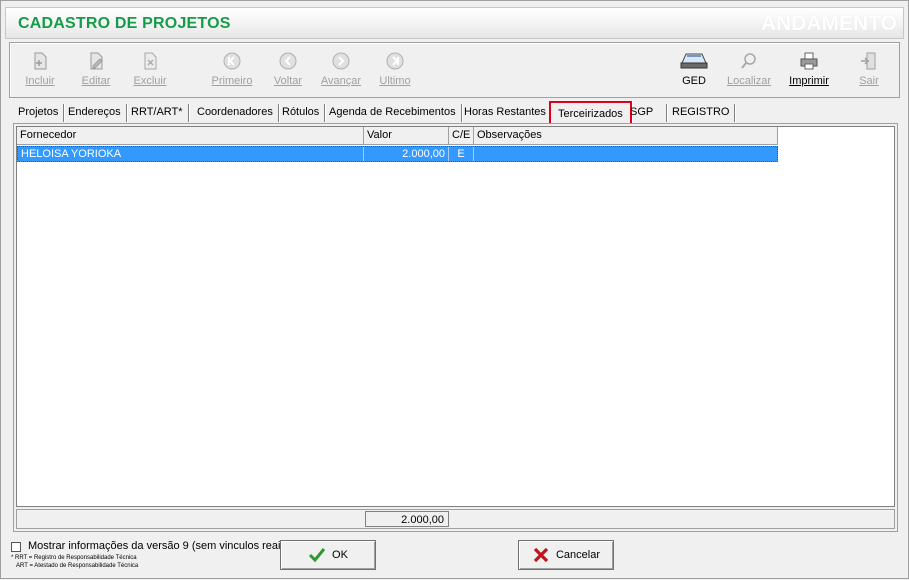  Describe the element at coordinates (96, 61) in the screenshot. I see `edit-document-icon` at that location.